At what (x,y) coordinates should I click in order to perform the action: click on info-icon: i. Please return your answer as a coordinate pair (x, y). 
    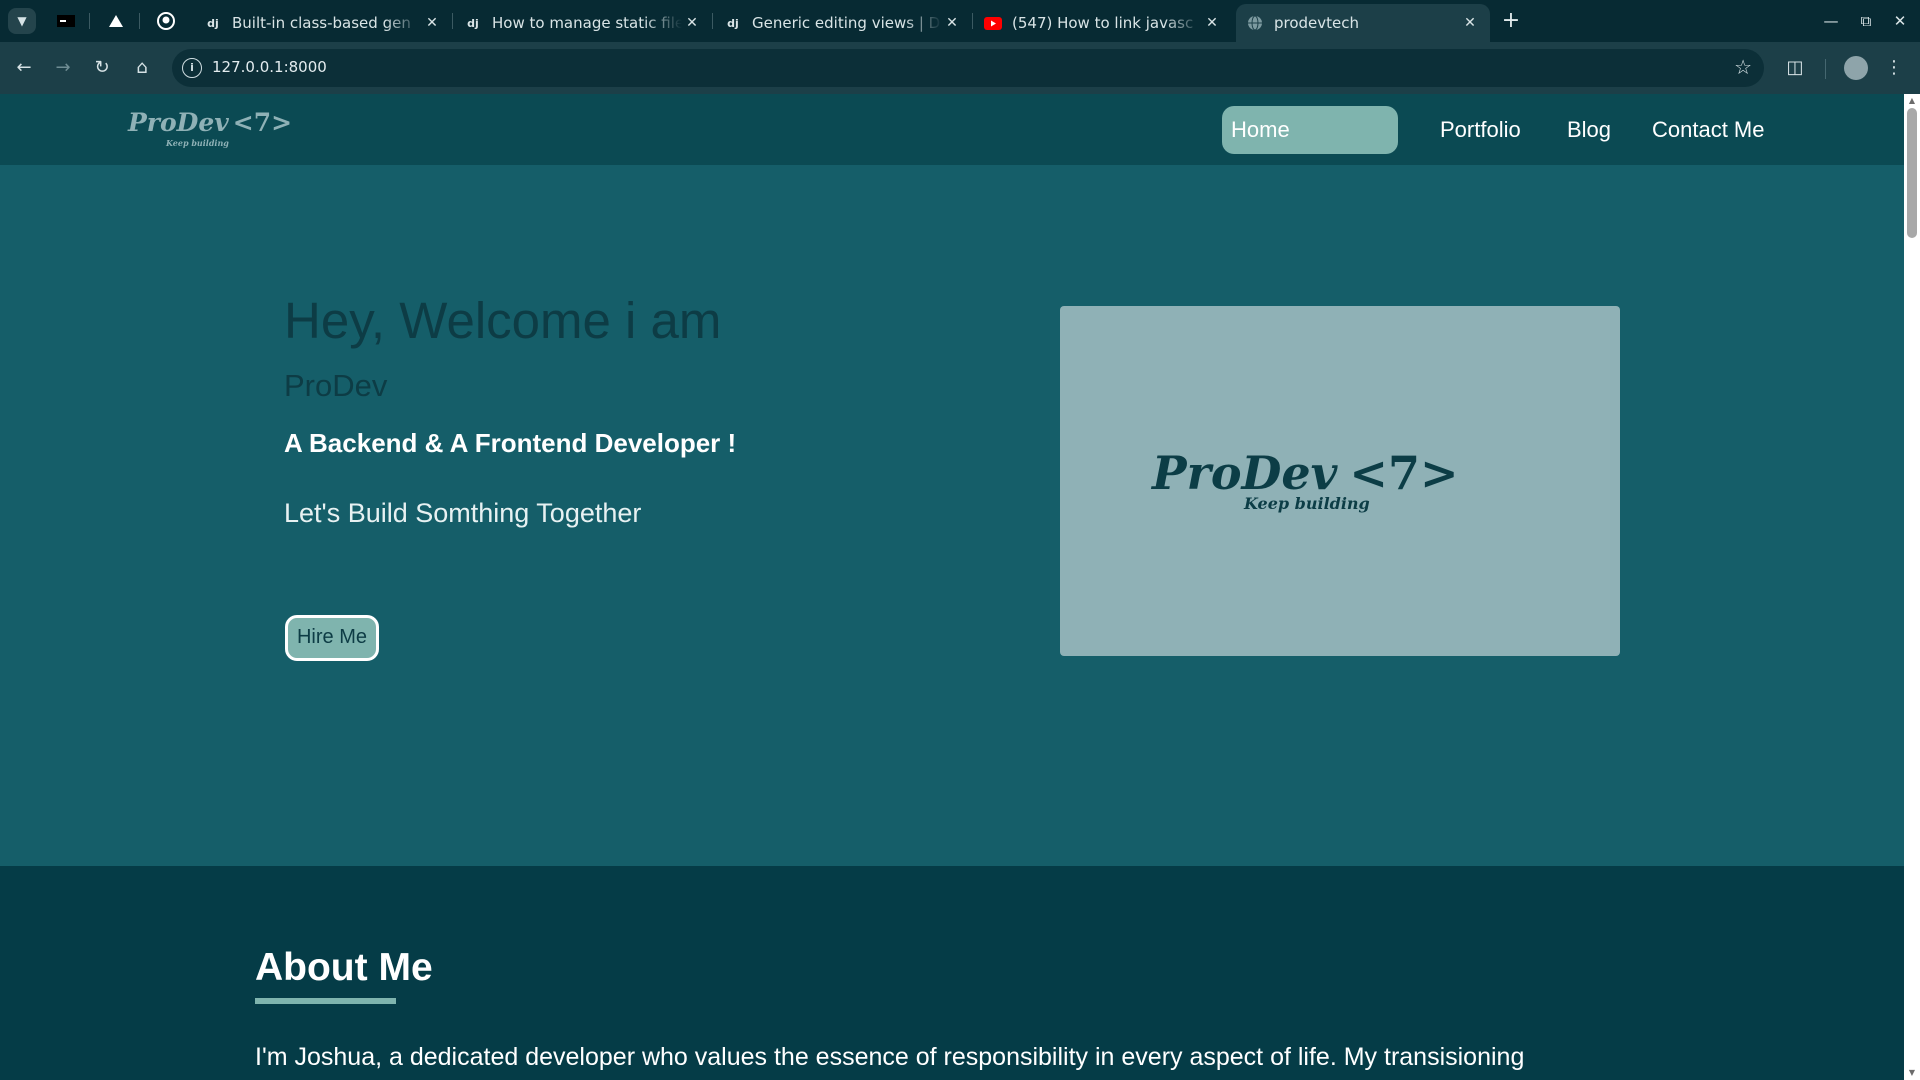
    Looking at the image, I should click on (192, 68).